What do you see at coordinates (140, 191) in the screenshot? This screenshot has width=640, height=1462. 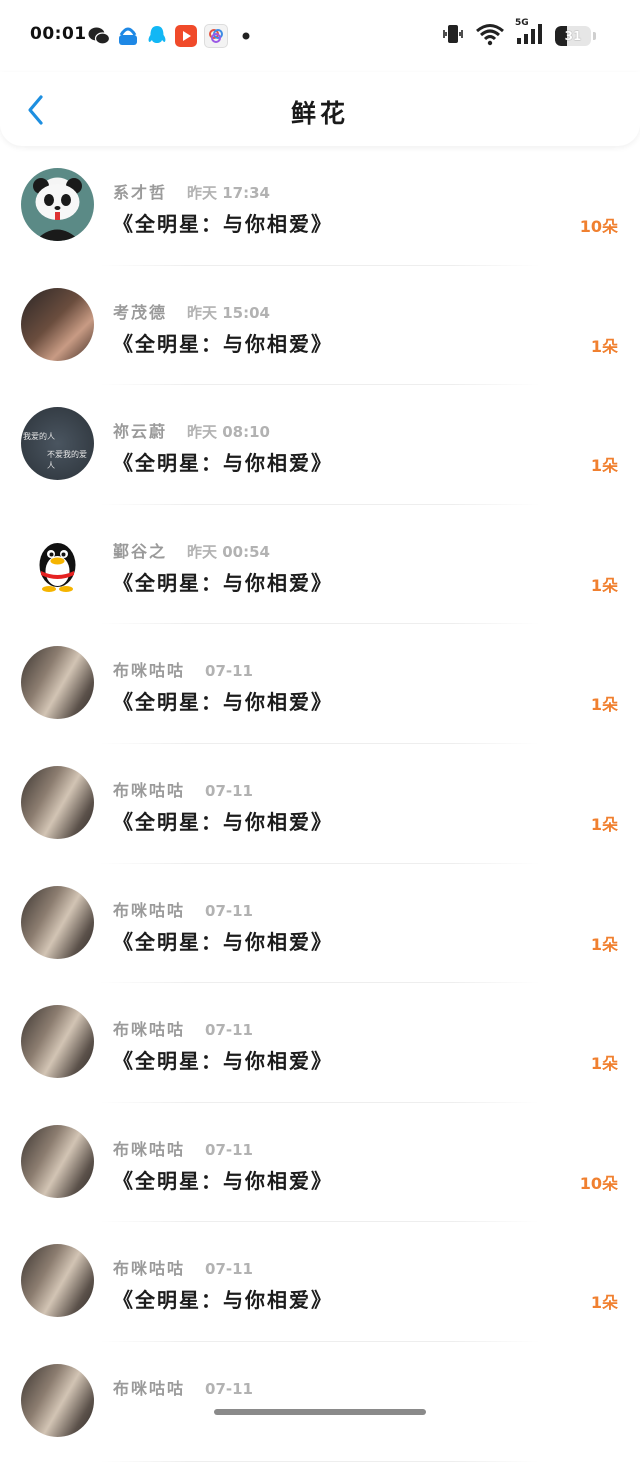 I see `sender-name: 系才哲` at bounding box center [140, 191].